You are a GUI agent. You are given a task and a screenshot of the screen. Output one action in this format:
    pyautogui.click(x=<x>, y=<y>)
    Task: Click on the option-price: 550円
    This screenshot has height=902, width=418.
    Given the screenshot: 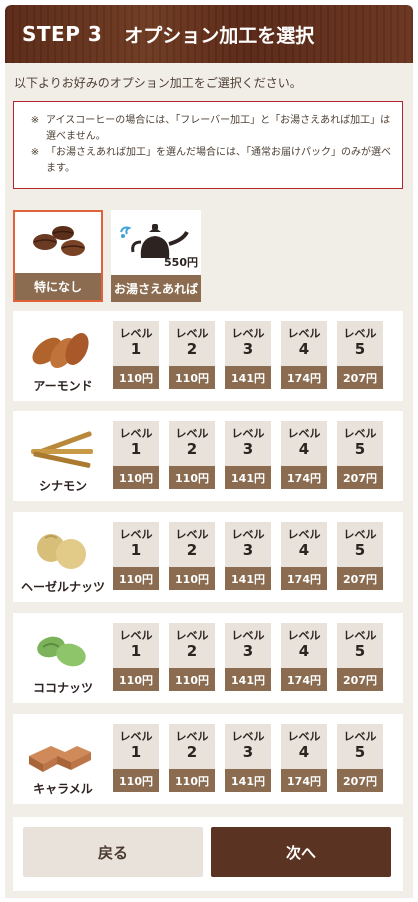 What is the action you would take?
    pyautogui.click(x=181, y=262)
    